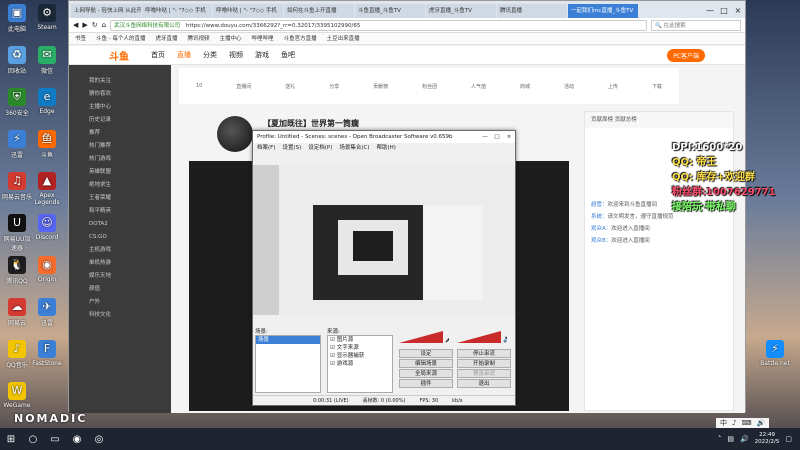 The height and width of the screenshot is (450, 800). Describe the element at coordinates (119, 55) in the screenshot. I see `site-logo: 斗鱼` at that location.